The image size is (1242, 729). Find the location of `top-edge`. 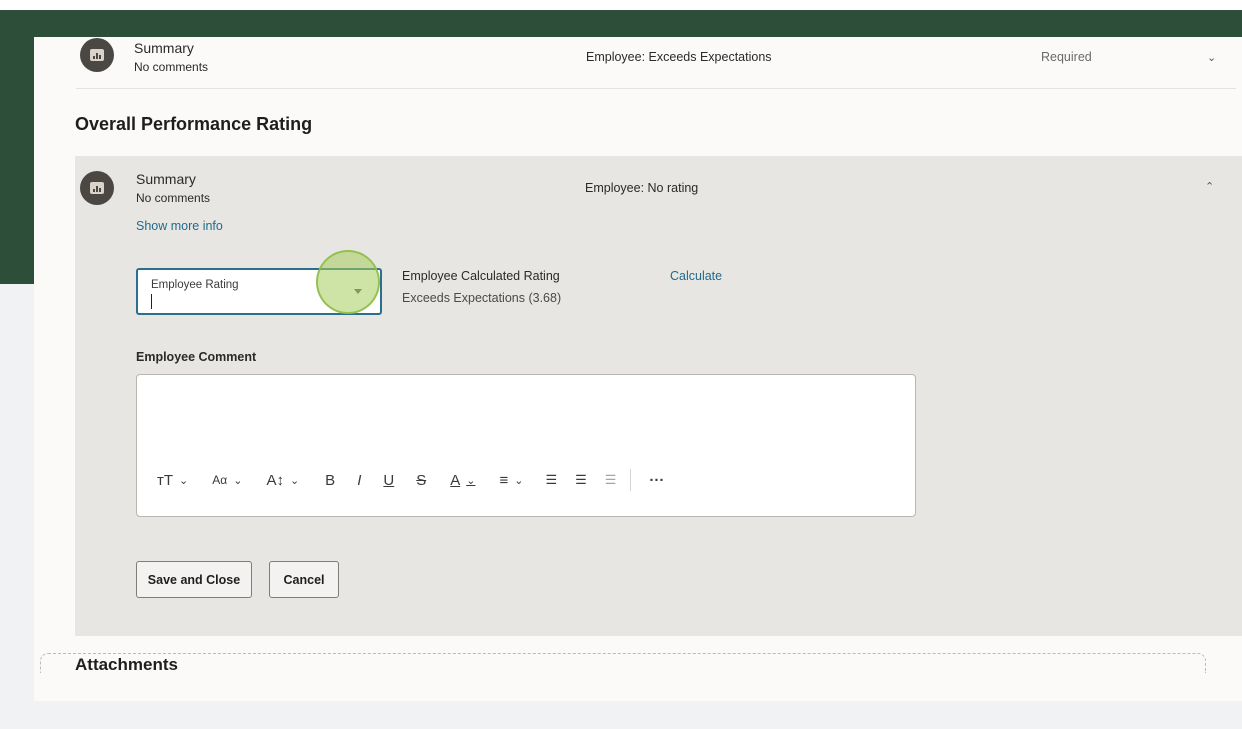

top-edge is located at coordinates (621, 5).